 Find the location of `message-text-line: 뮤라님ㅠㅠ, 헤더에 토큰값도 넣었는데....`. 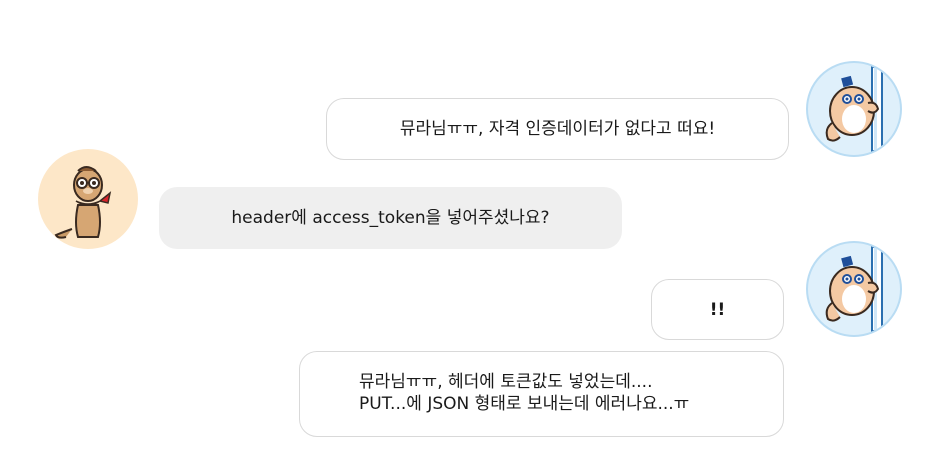

message-text-line: 뮤라님ㅠㅠ, 헤더에 토큰값도 넣었는데.... is located at coordinates (506, 382).